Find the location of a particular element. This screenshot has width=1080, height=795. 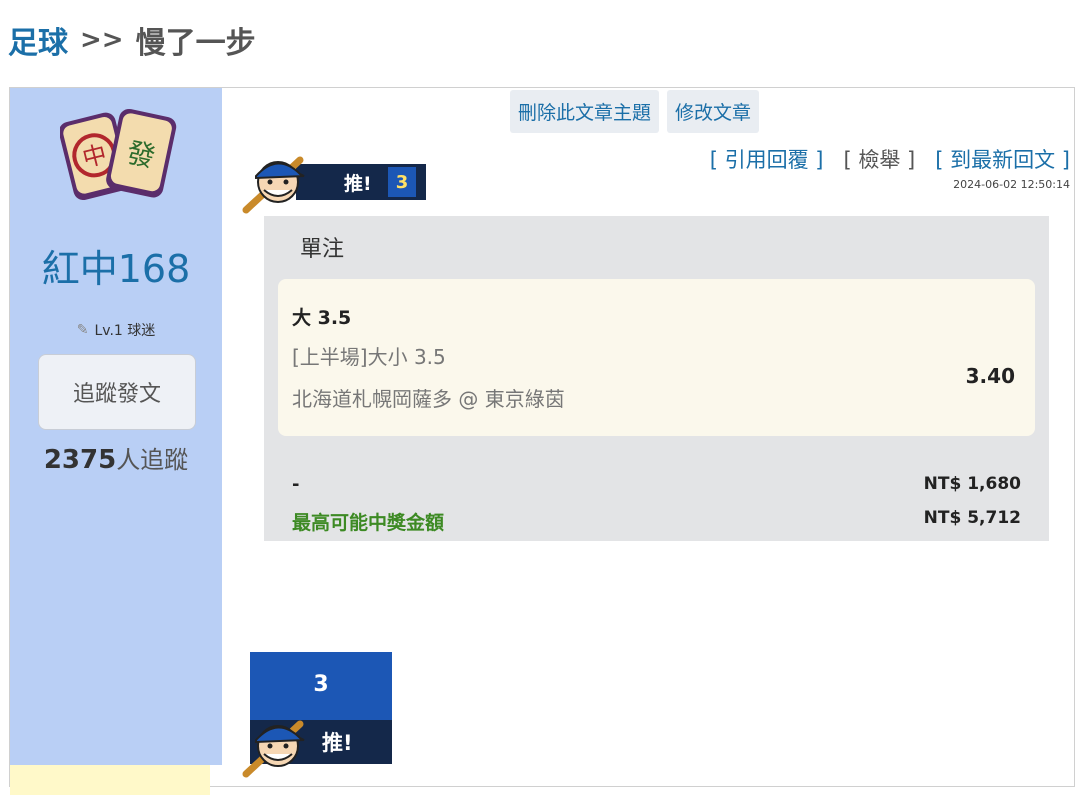

post-timestamp: 2024-06-02 12:50:14 is located at coordinates (1011, 184).